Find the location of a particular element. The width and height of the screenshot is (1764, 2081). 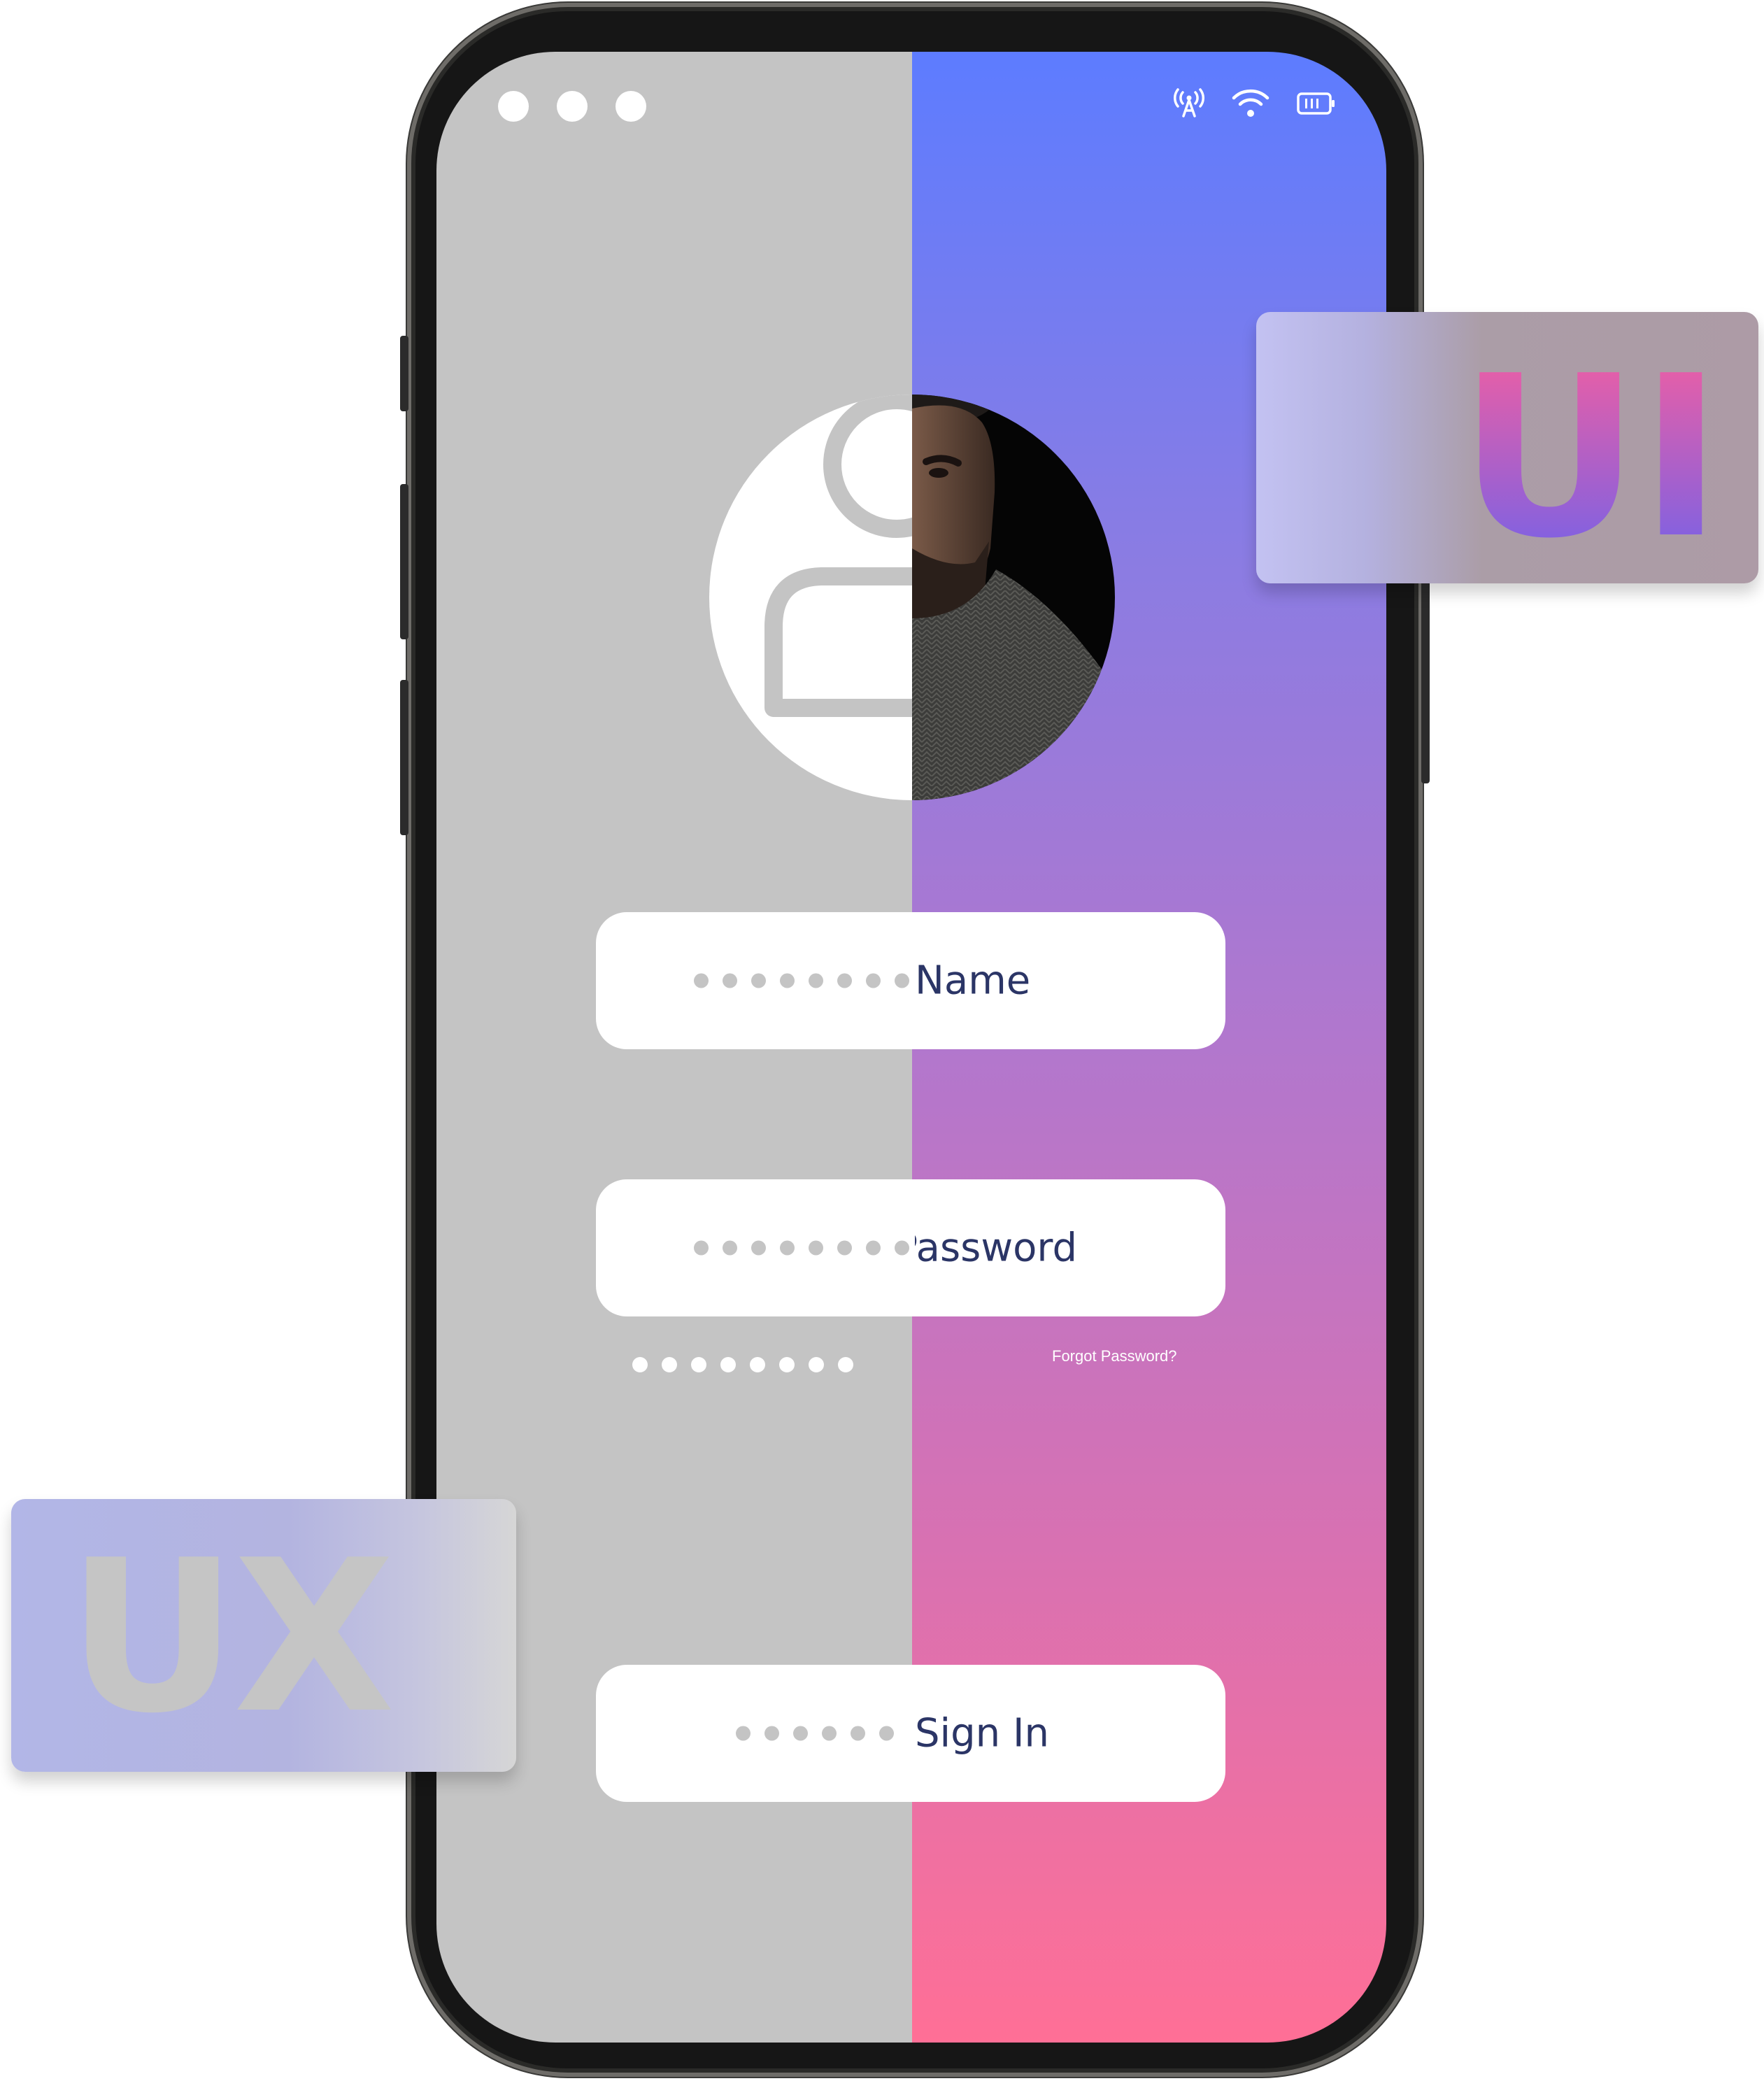

power-button is located at coordinates (1425, 682).